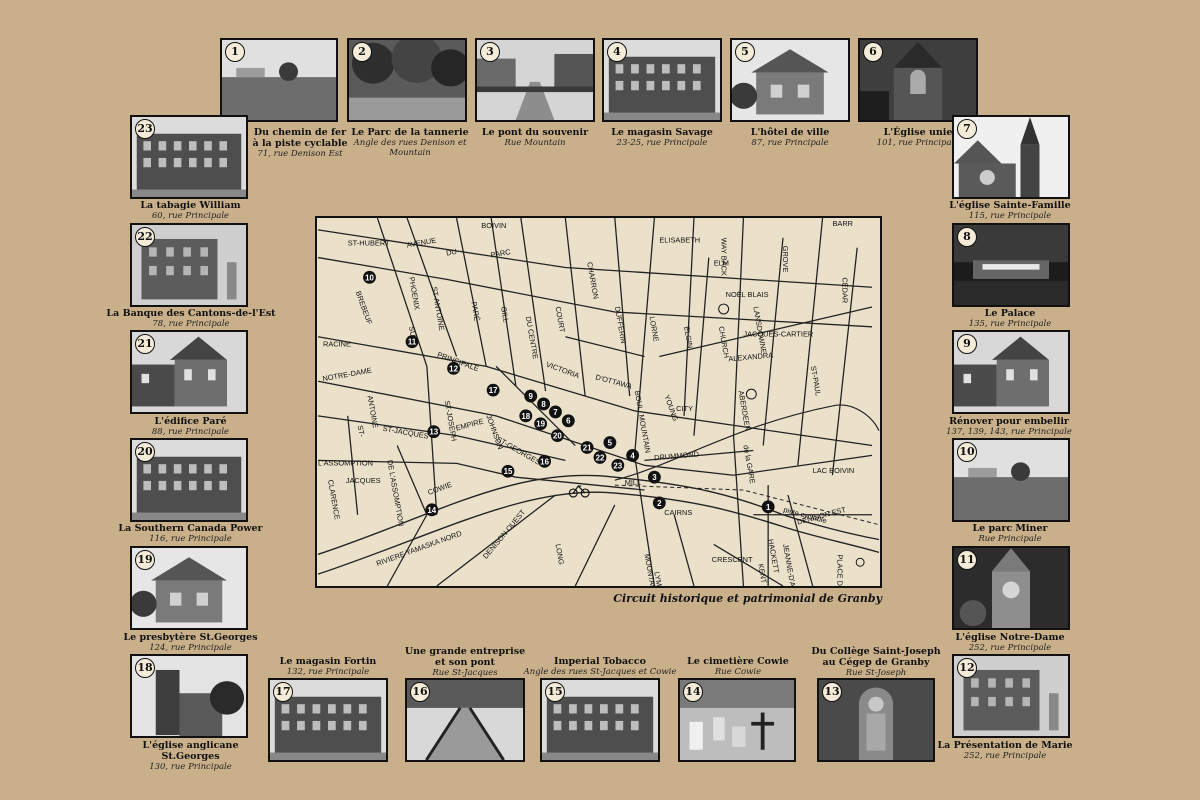 This screenshot has height=800, width=1200. Describe the element at coordinates (535, 132) in the screenshot. I see `site-title: Le pont du souvenir` at that location.